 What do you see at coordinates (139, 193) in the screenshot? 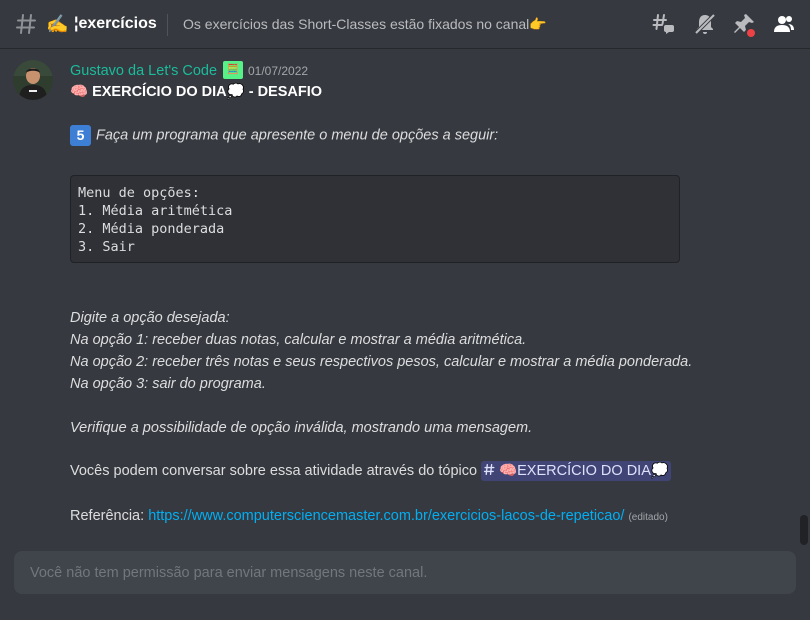
I see `code-line: Menu de opções:` at bounding box center [139, 193].